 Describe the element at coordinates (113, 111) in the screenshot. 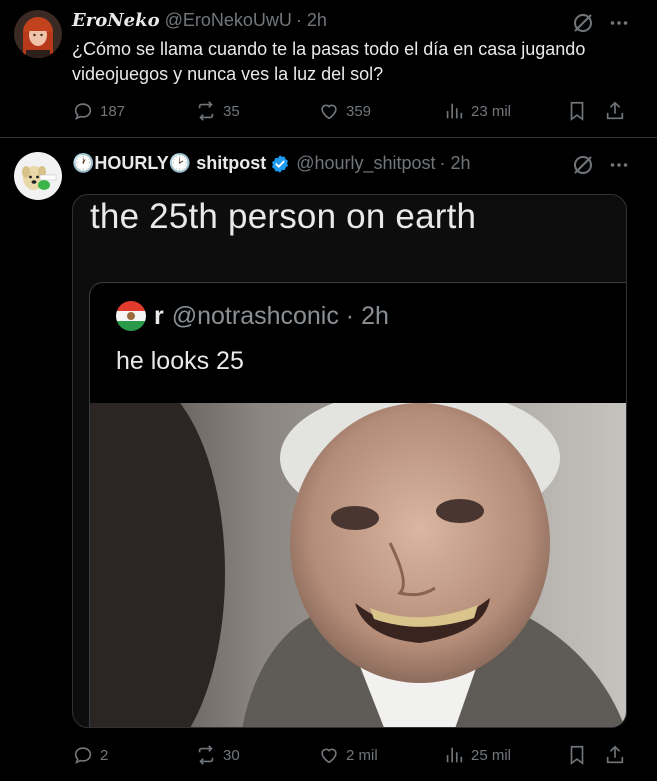

I see `reply-count: 187` at that location.